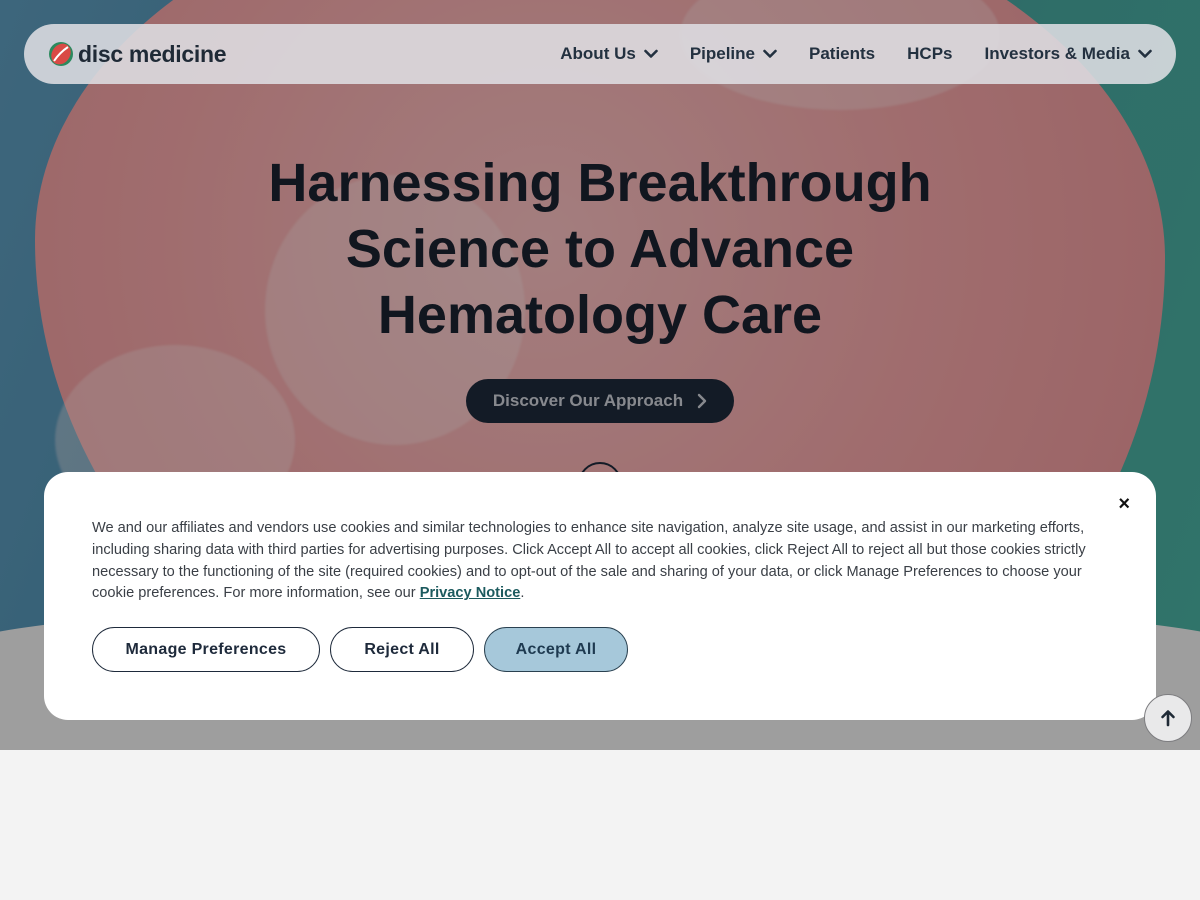 Image resolution: width=1200 pixels, height=900 pixels. What do you see at coordinates (206, 649) in the screenshot?
I see `manage-preferences-button: Manage Preferences` at bounding box center [206, 649].